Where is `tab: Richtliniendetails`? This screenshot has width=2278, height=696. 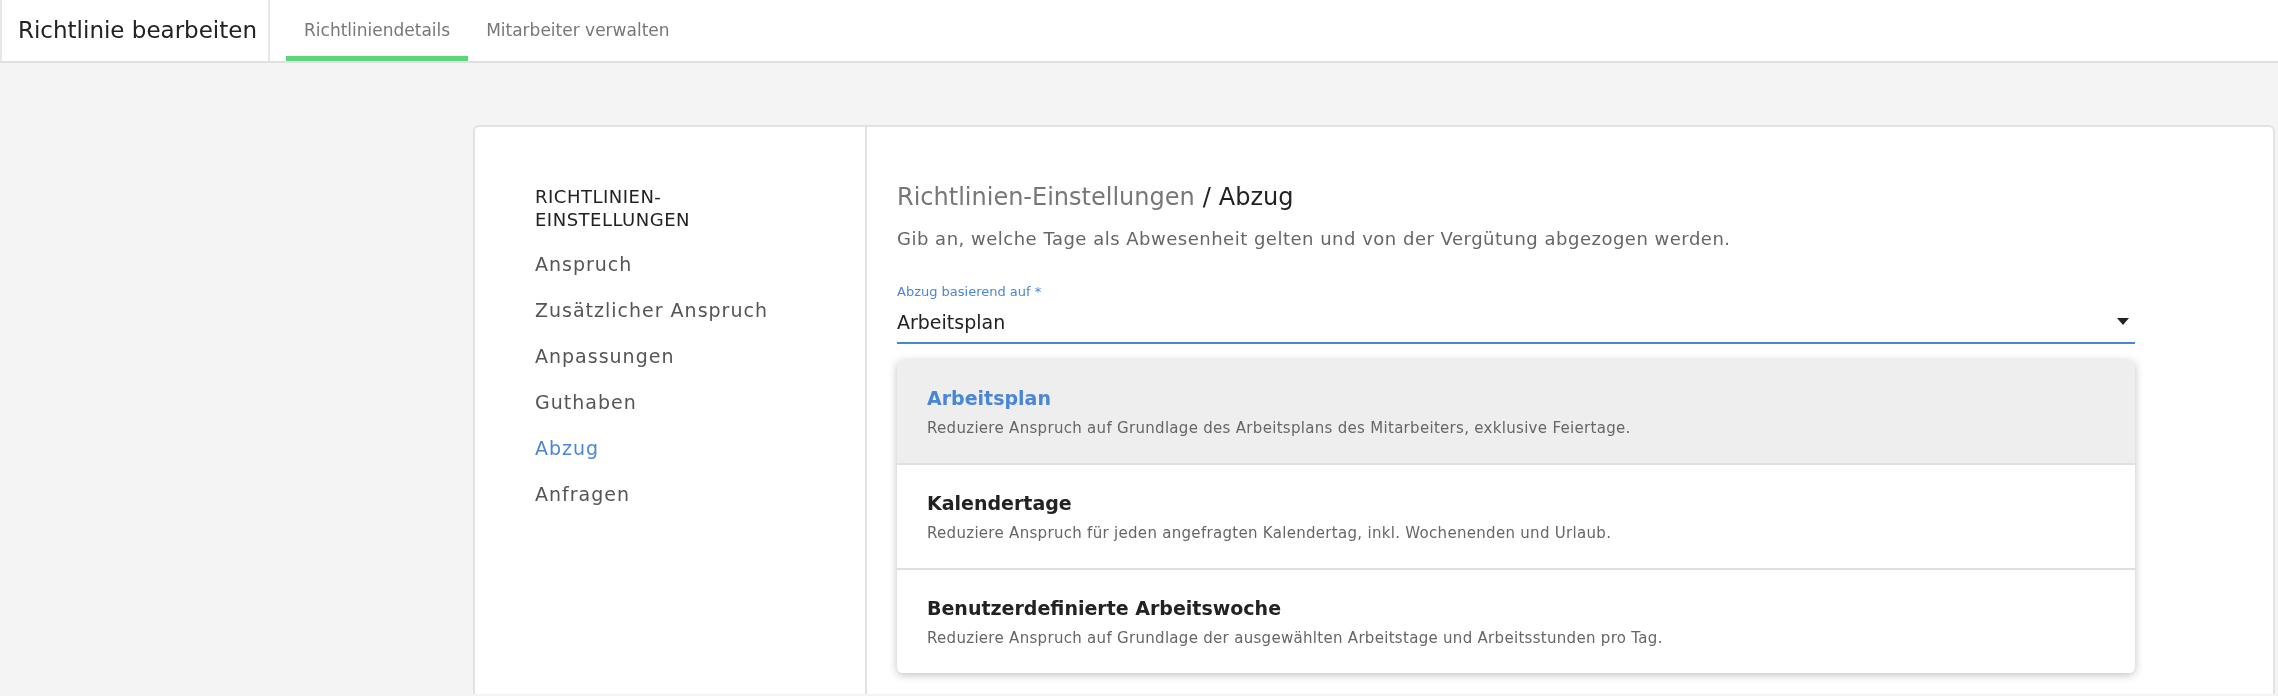
tab: Richtliniendetails is located at coordinates (377, 30).